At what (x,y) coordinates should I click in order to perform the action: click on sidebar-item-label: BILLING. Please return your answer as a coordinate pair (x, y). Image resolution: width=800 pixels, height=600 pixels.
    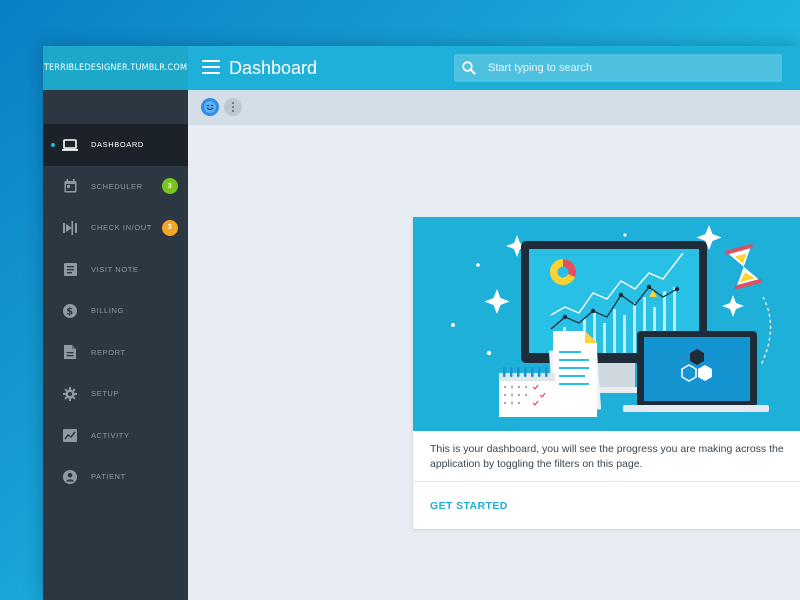
    Looking at the image, I should click on (107, 311).